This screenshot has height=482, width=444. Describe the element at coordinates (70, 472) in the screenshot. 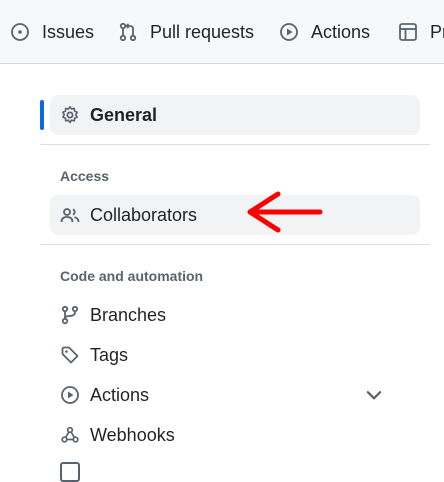

I see `partial-next-item-icon` at that location.